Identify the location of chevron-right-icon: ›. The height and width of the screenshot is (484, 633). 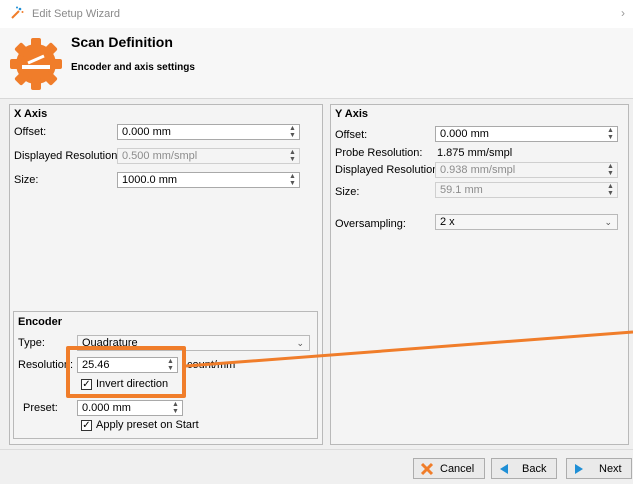
(623, 13).